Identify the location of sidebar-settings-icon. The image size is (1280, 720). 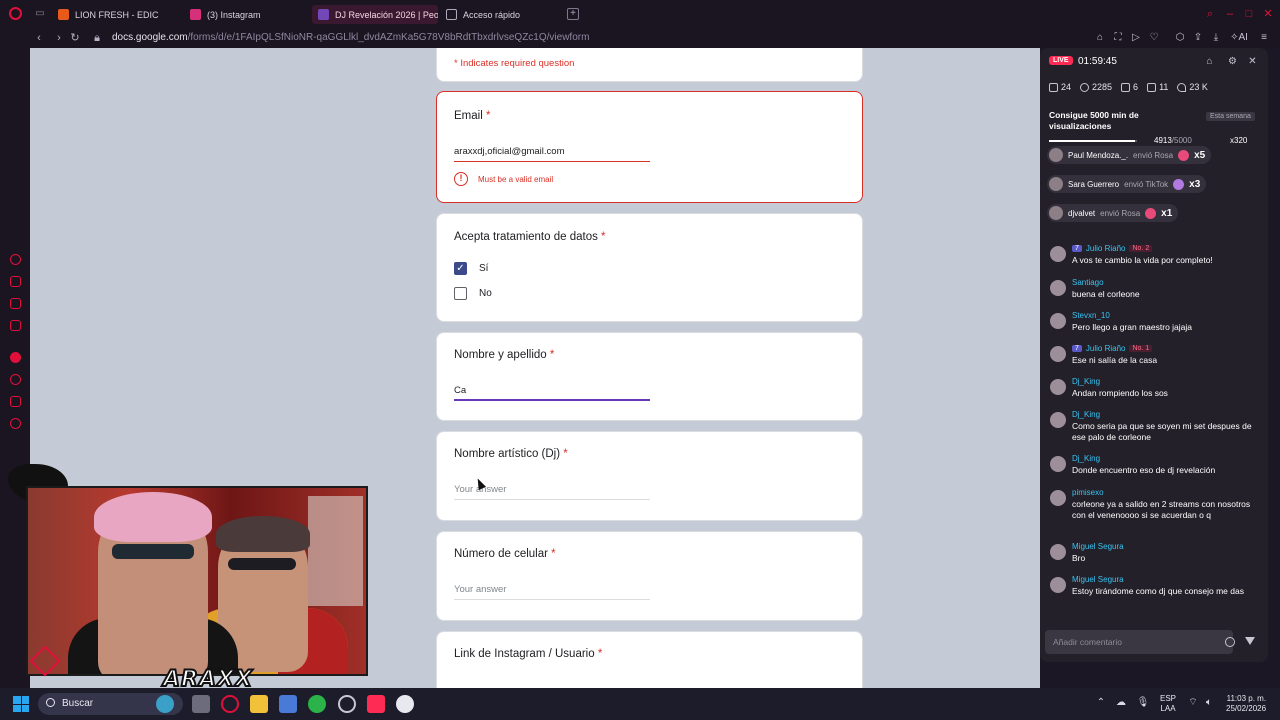
(15, 423).